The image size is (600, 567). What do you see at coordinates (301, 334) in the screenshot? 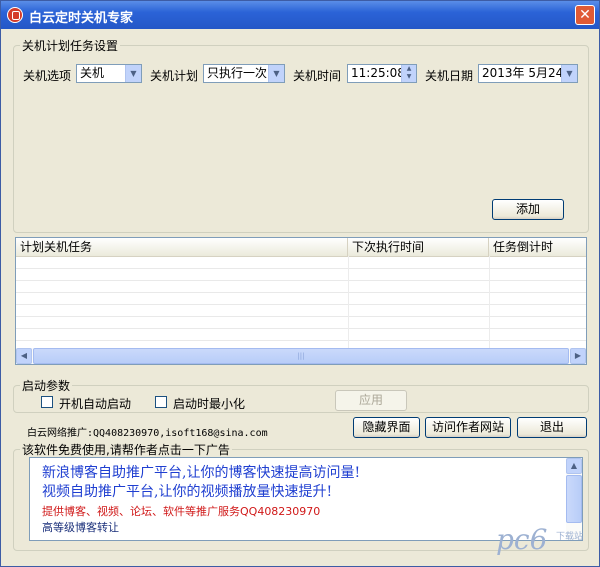
I see `table-row` at bounding box center [301, 334].